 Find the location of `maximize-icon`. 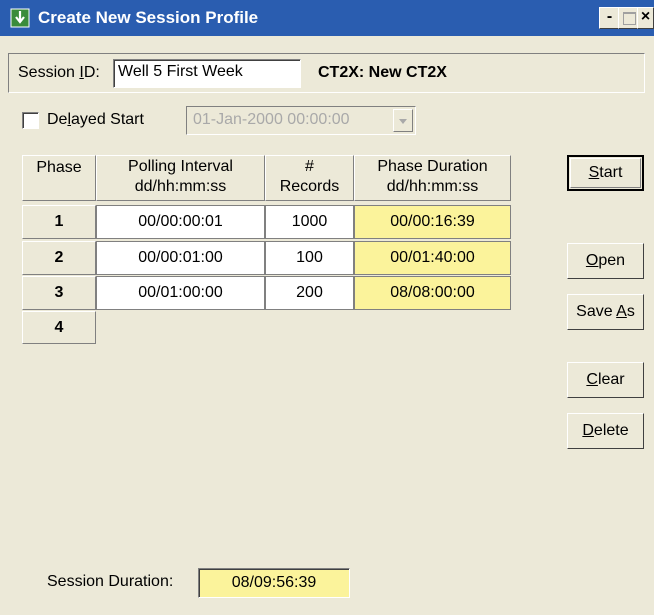

maximize-icon is located at coordinates (629, 18).